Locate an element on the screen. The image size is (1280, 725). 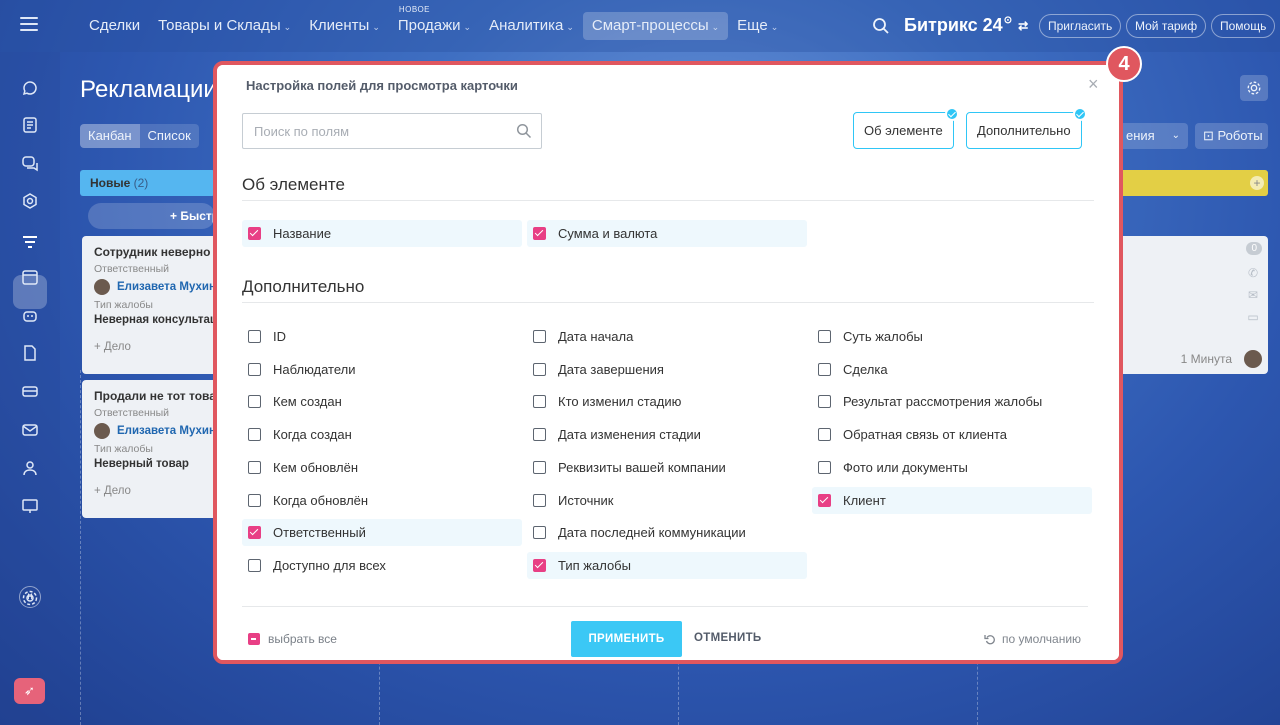
field-option: ID is located at coordinates (382, 336).